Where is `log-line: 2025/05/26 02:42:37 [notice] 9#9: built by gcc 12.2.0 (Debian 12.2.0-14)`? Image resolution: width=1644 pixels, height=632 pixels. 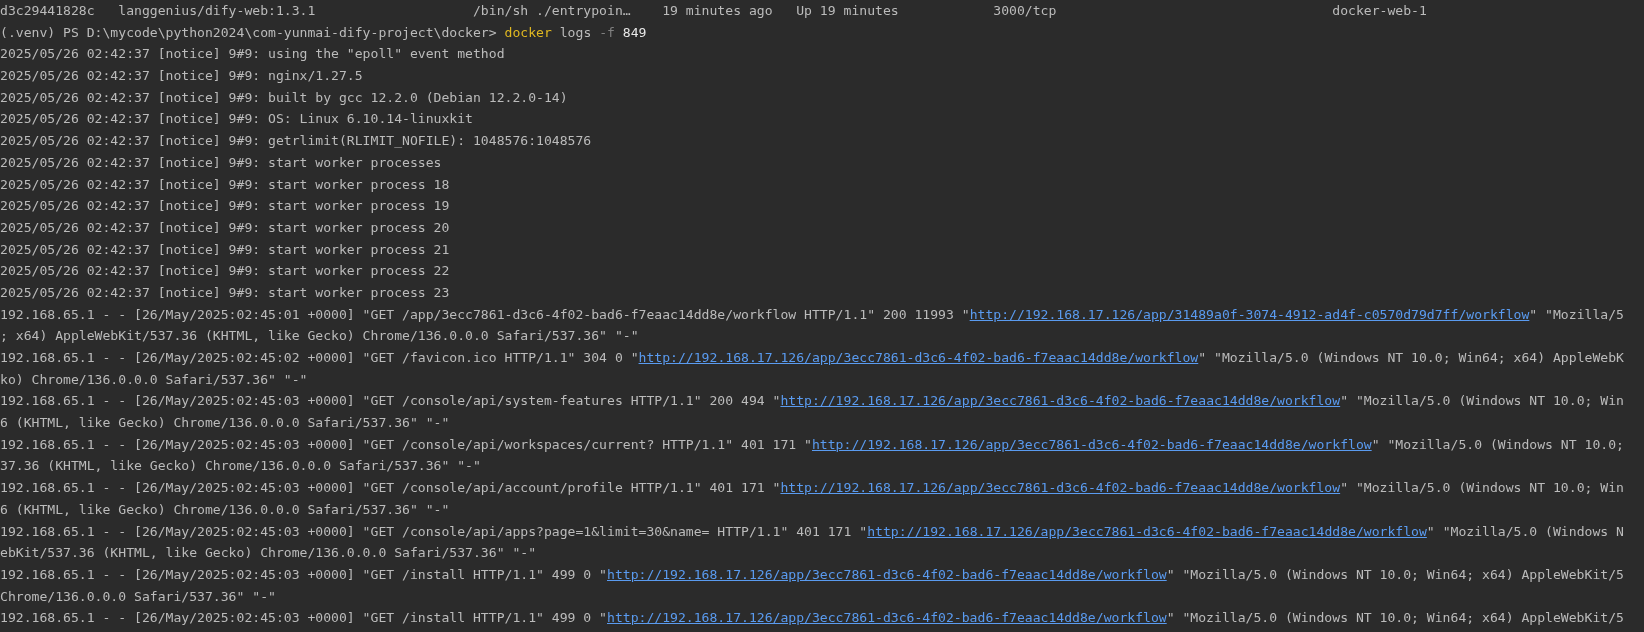
log-line: 2025/05/26 02:42:37 [notice] 9#9: built by gcc 12.2.0 (Debian 12.2.0-14) is located at coordinates (284, 97).